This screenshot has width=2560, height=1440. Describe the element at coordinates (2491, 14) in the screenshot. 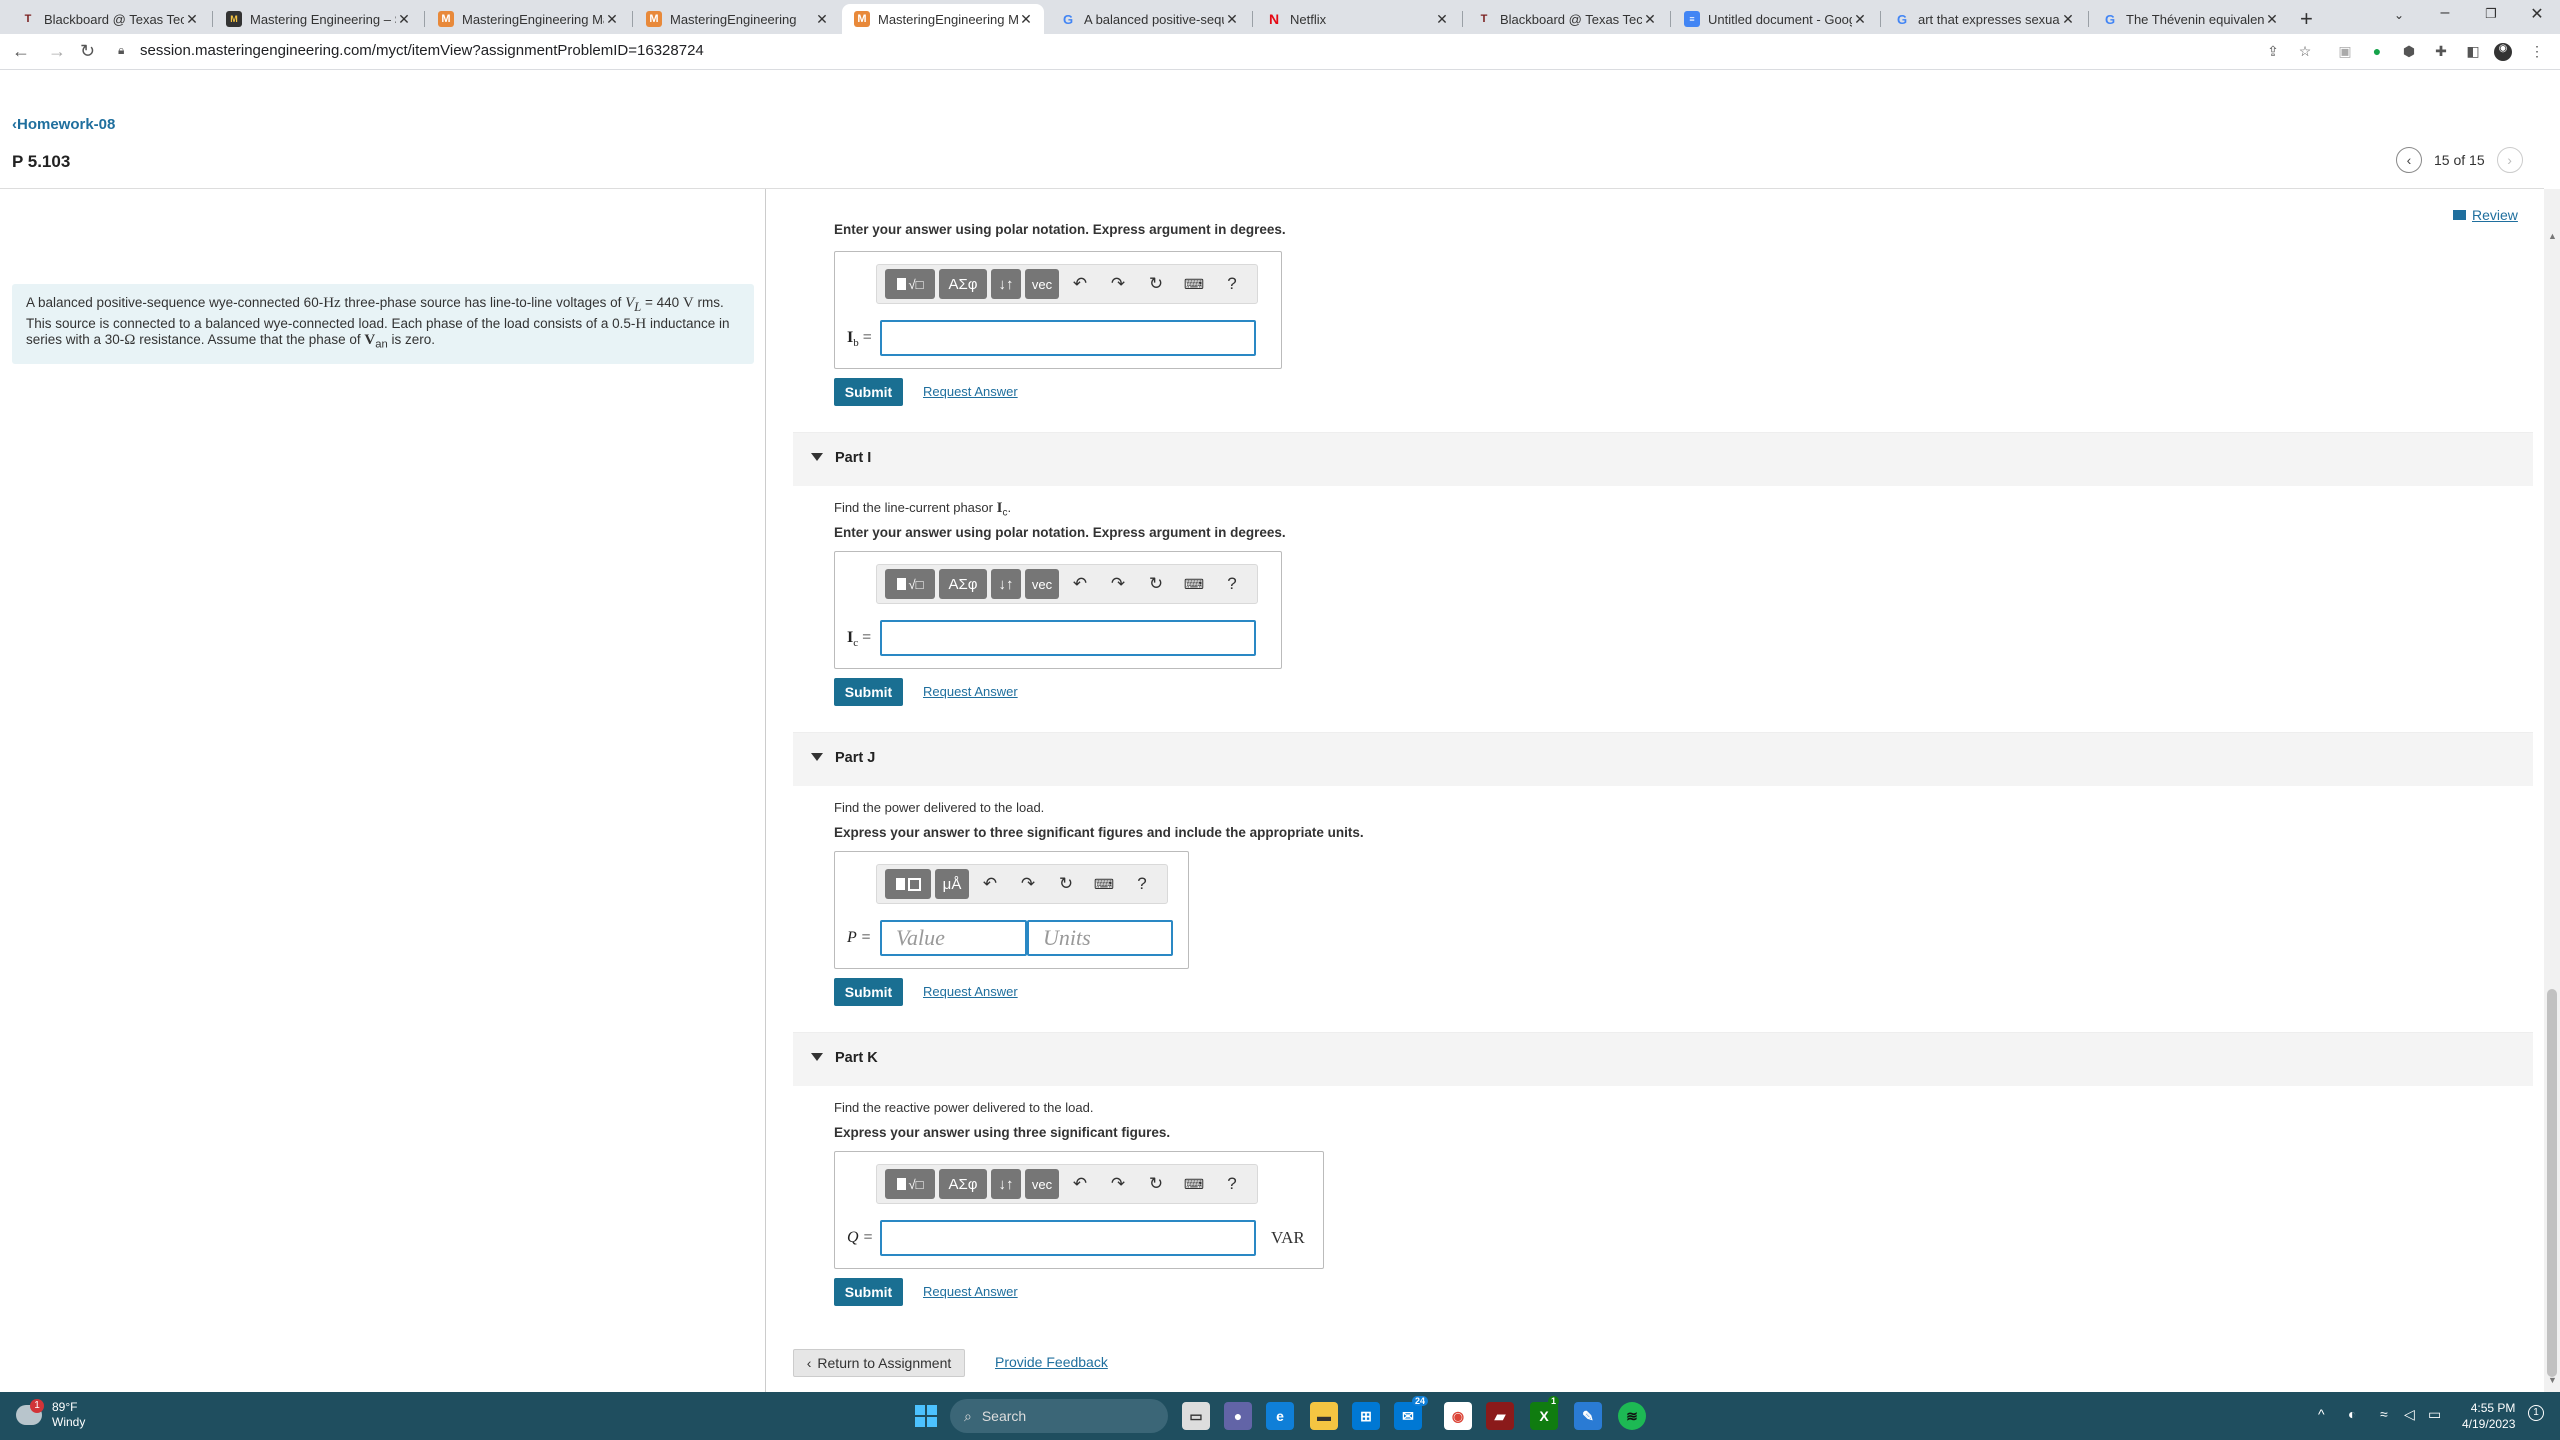

I see `restore-button: ❐` at that location.